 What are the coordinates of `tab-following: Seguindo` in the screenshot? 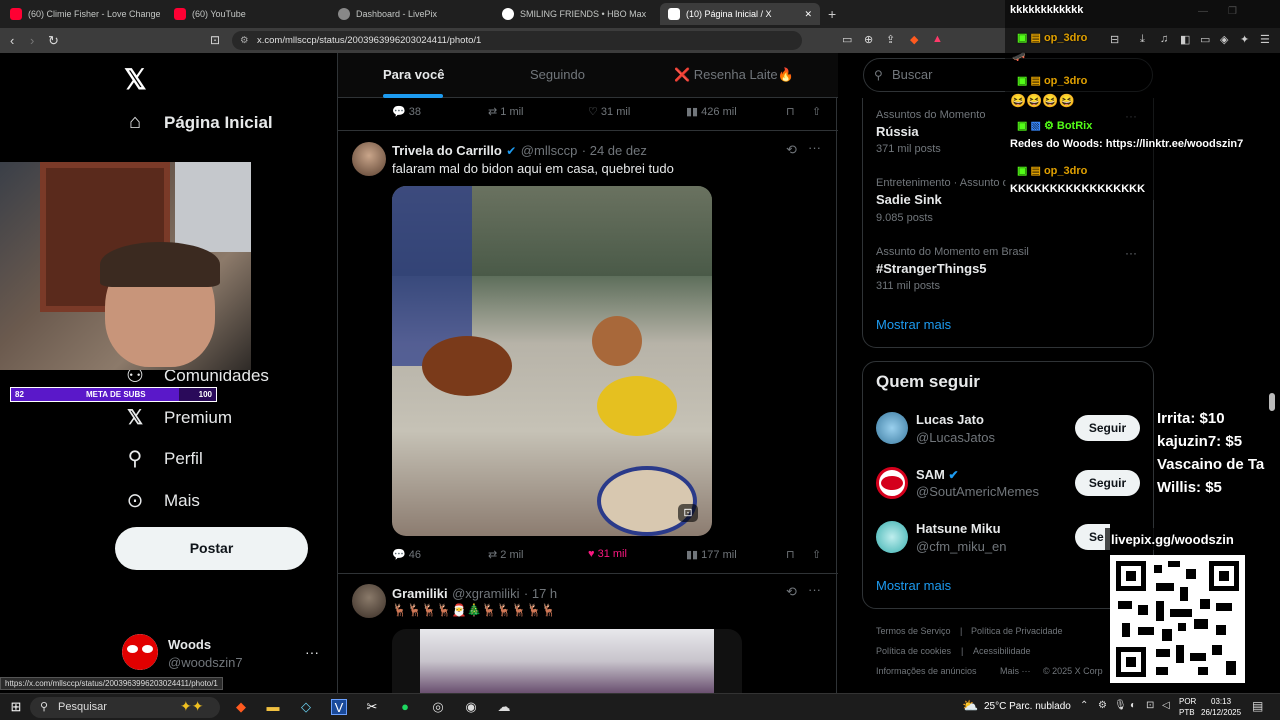 It's located at (557, 74).